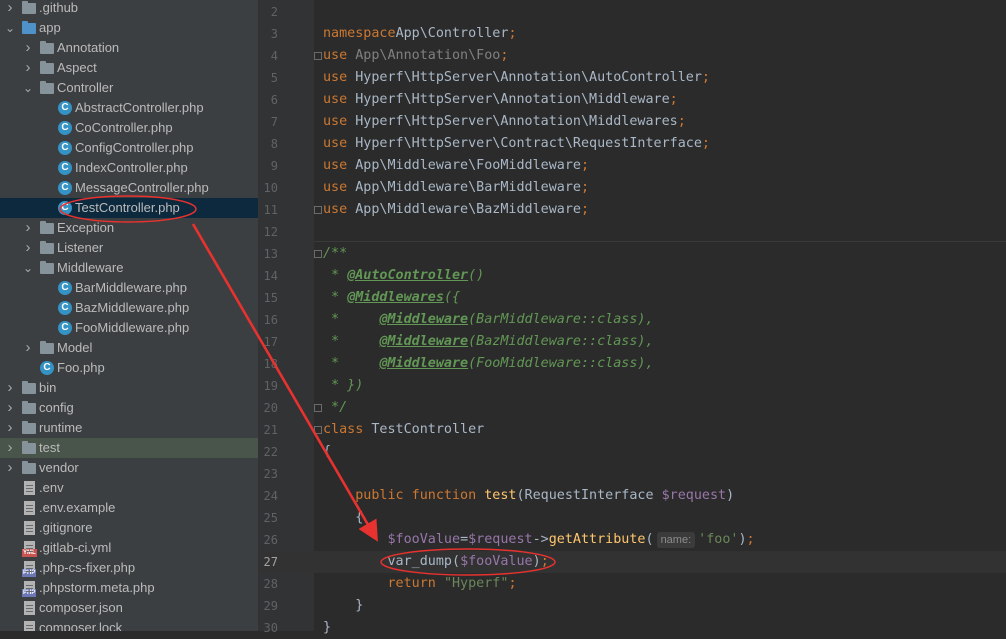 The width and height of the screenshot is (1006, 639). What do you see at coordinates (129, 548) in the screenshot?
I see `tree-item: YML .gitlab-ci.yml` at bounding box center [129, 548].